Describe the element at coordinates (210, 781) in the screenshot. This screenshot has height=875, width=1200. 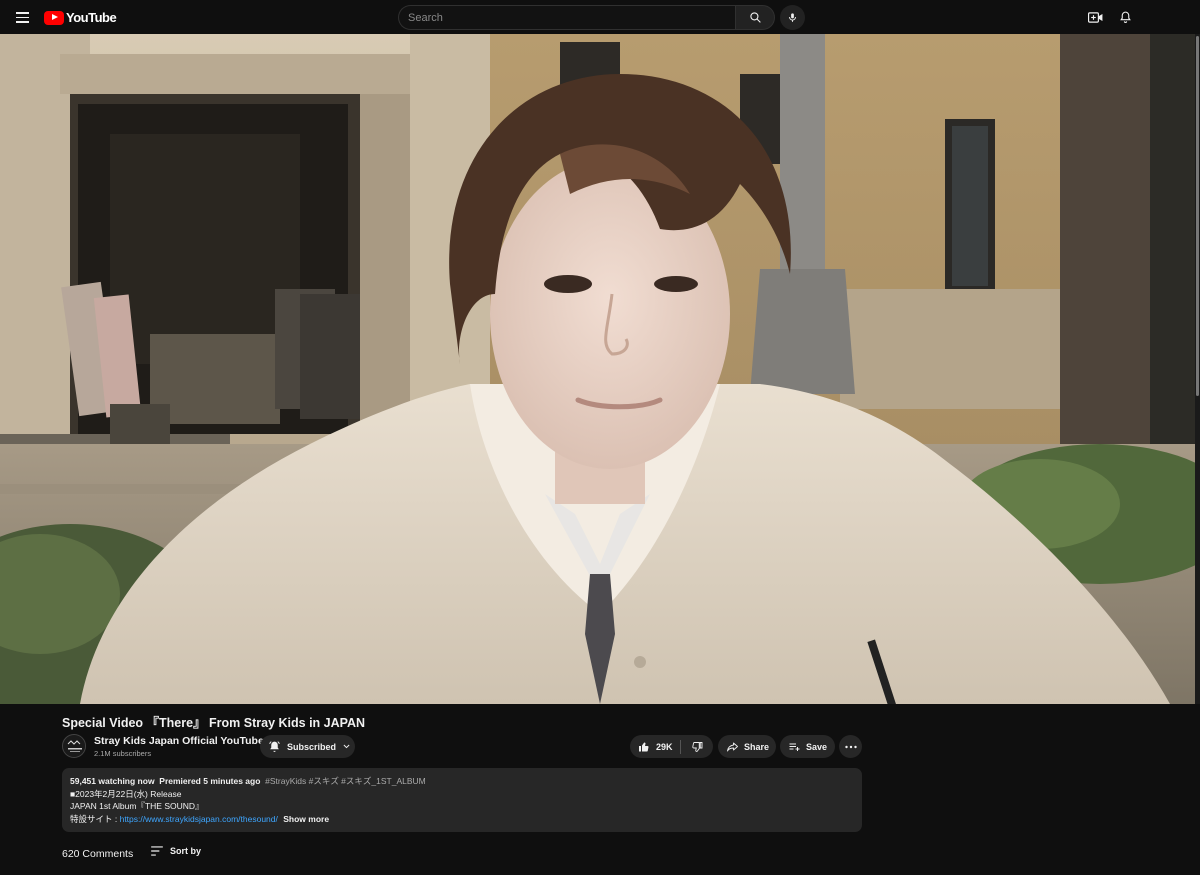
I see `premiered-time: Premiered 5 minutes ago` at that location.